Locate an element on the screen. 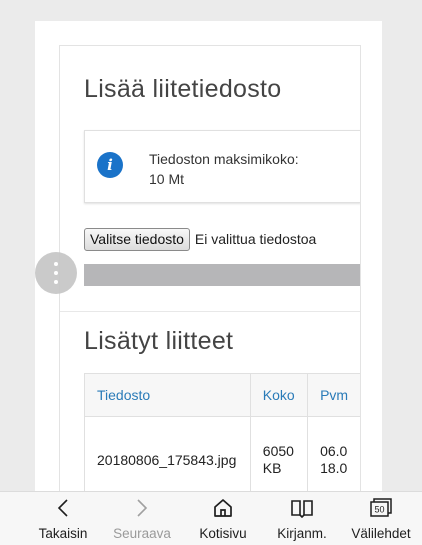  info-box: i Tiedoston maksimikoko: 10 Mt is located at coordinates (222, 166).